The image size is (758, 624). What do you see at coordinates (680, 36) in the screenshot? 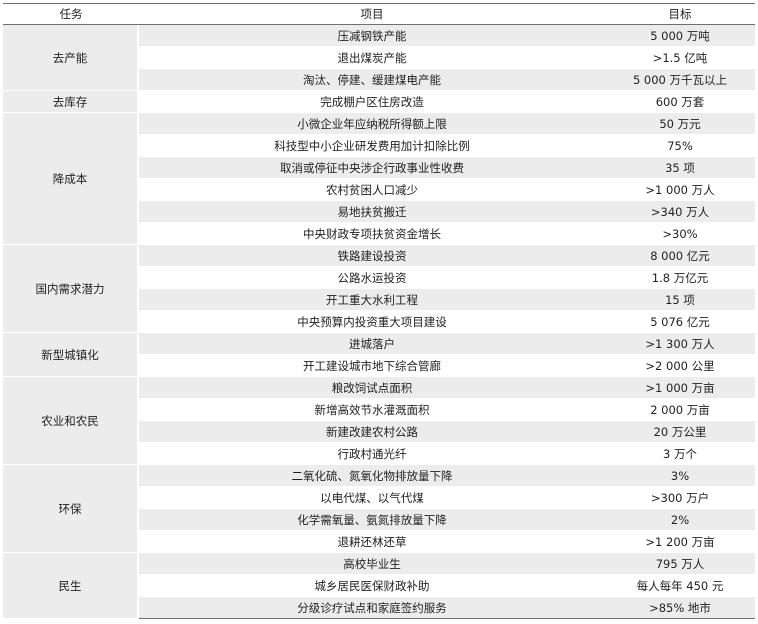
I see `target-cell: 5 000 万吨` at bounding box center [680, 36].